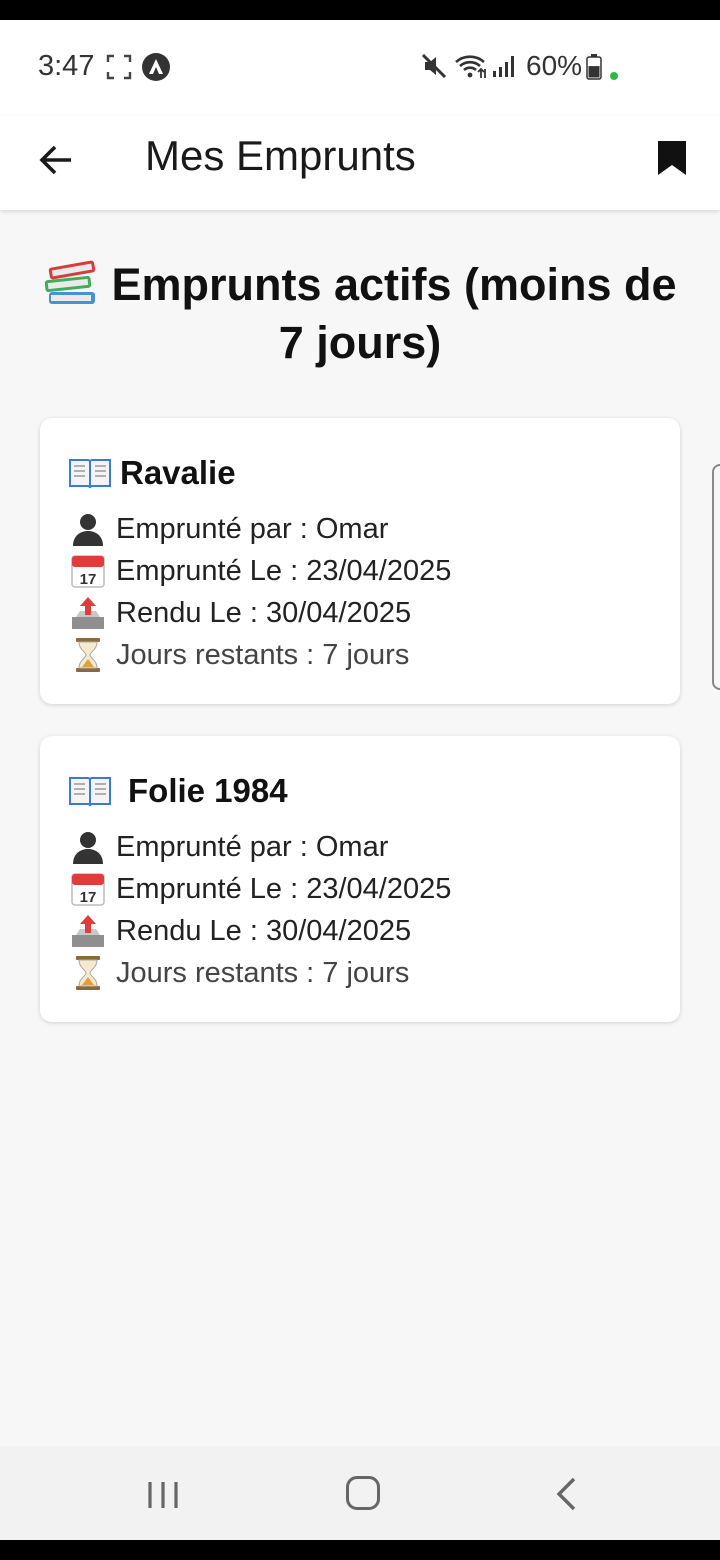 This screenshot has height=1560, width=720. Describe the element at coordinates (163, 1495) in the screenshot. I see `recent-apps-button` at that location.